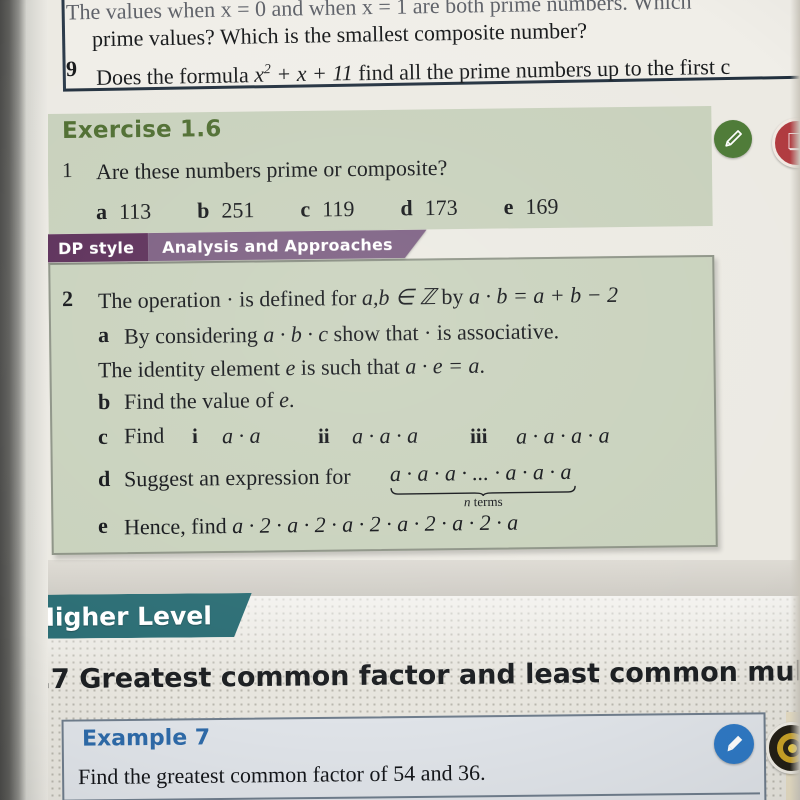 The image size is (800, 800). Describe the element at coordinates (443, 332) in the screenshot. I see `q2a-text-b: show that · is associative.` at that location.